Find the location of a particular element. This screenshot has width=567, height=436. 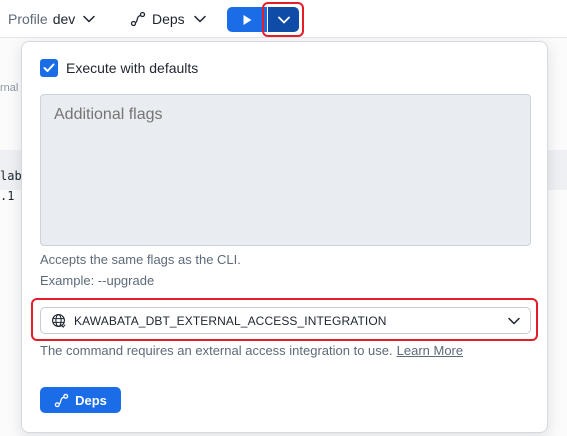

run-button is located at coordinates (247, 19).